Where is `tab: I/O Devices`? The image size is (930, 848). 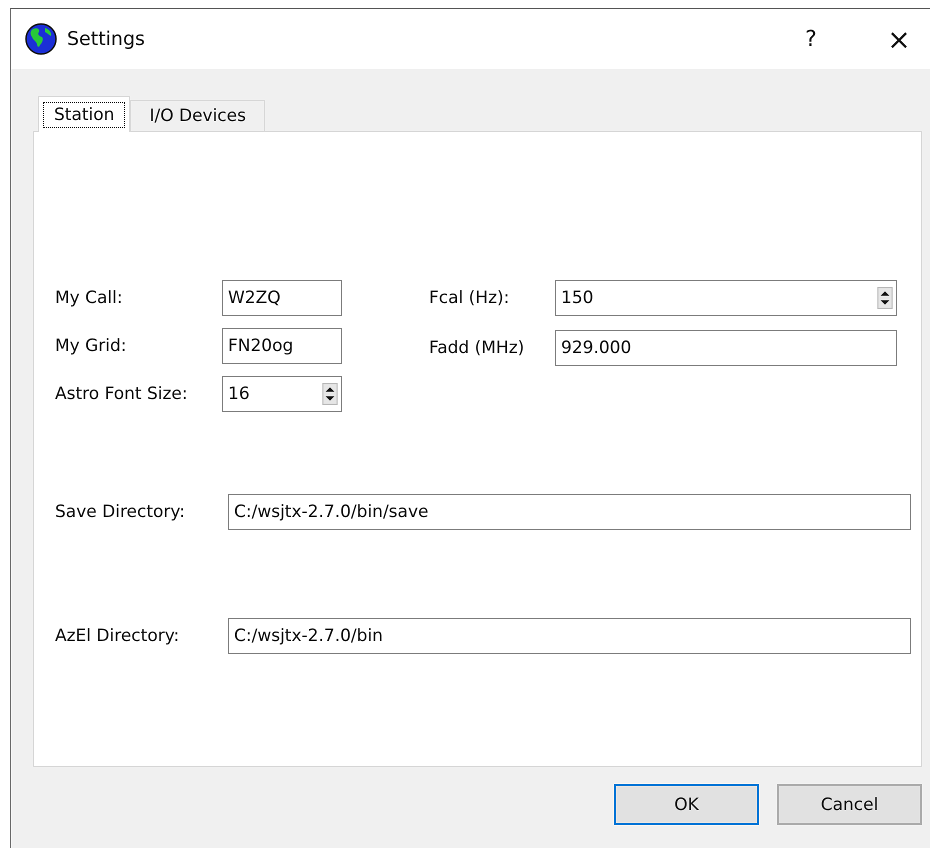
tab: I/O Devices is located at coordinates (197, 115).